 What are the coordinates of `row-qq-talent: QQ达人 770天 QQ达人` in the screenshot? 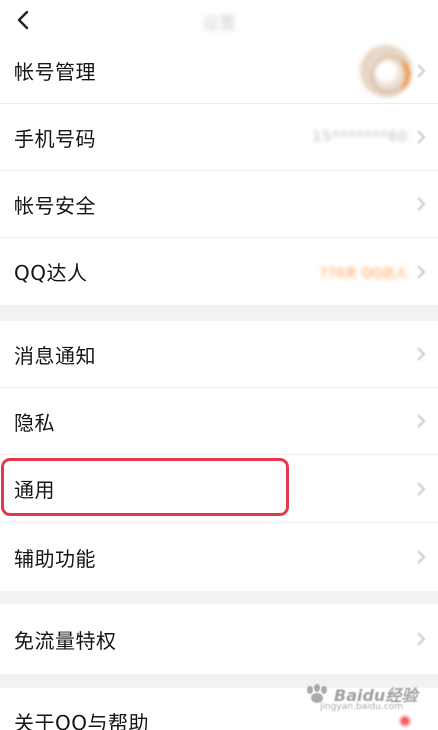 It's located at (219, 271).